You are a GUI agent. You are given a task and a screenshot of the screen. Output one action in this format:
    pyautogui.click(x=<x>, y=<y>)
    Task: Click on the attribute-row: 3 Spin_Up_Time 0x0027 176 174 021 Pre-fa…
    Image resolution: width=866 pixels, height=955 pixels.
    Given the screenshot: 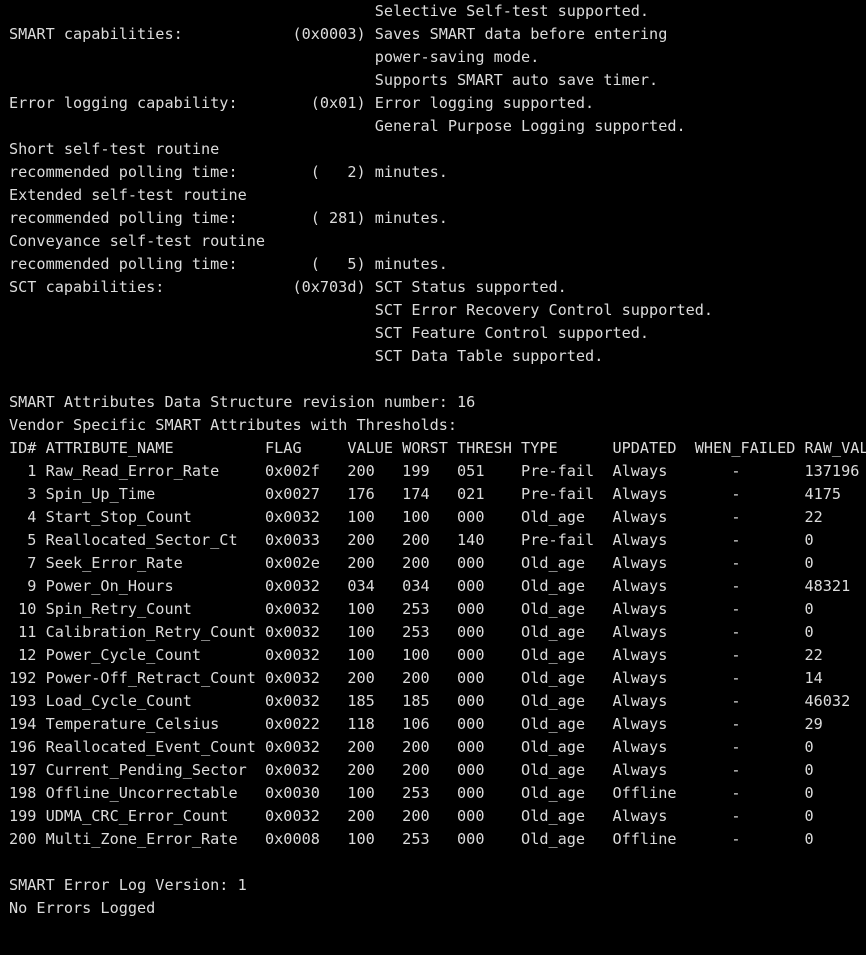 What is the action you would take?
    pyautogui.click(x=425, y=494)
    